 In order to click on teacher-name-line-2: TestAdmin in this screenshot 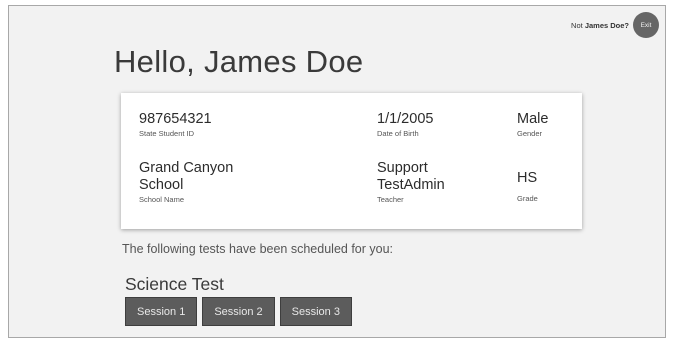, I will do `click(411, 185)`.